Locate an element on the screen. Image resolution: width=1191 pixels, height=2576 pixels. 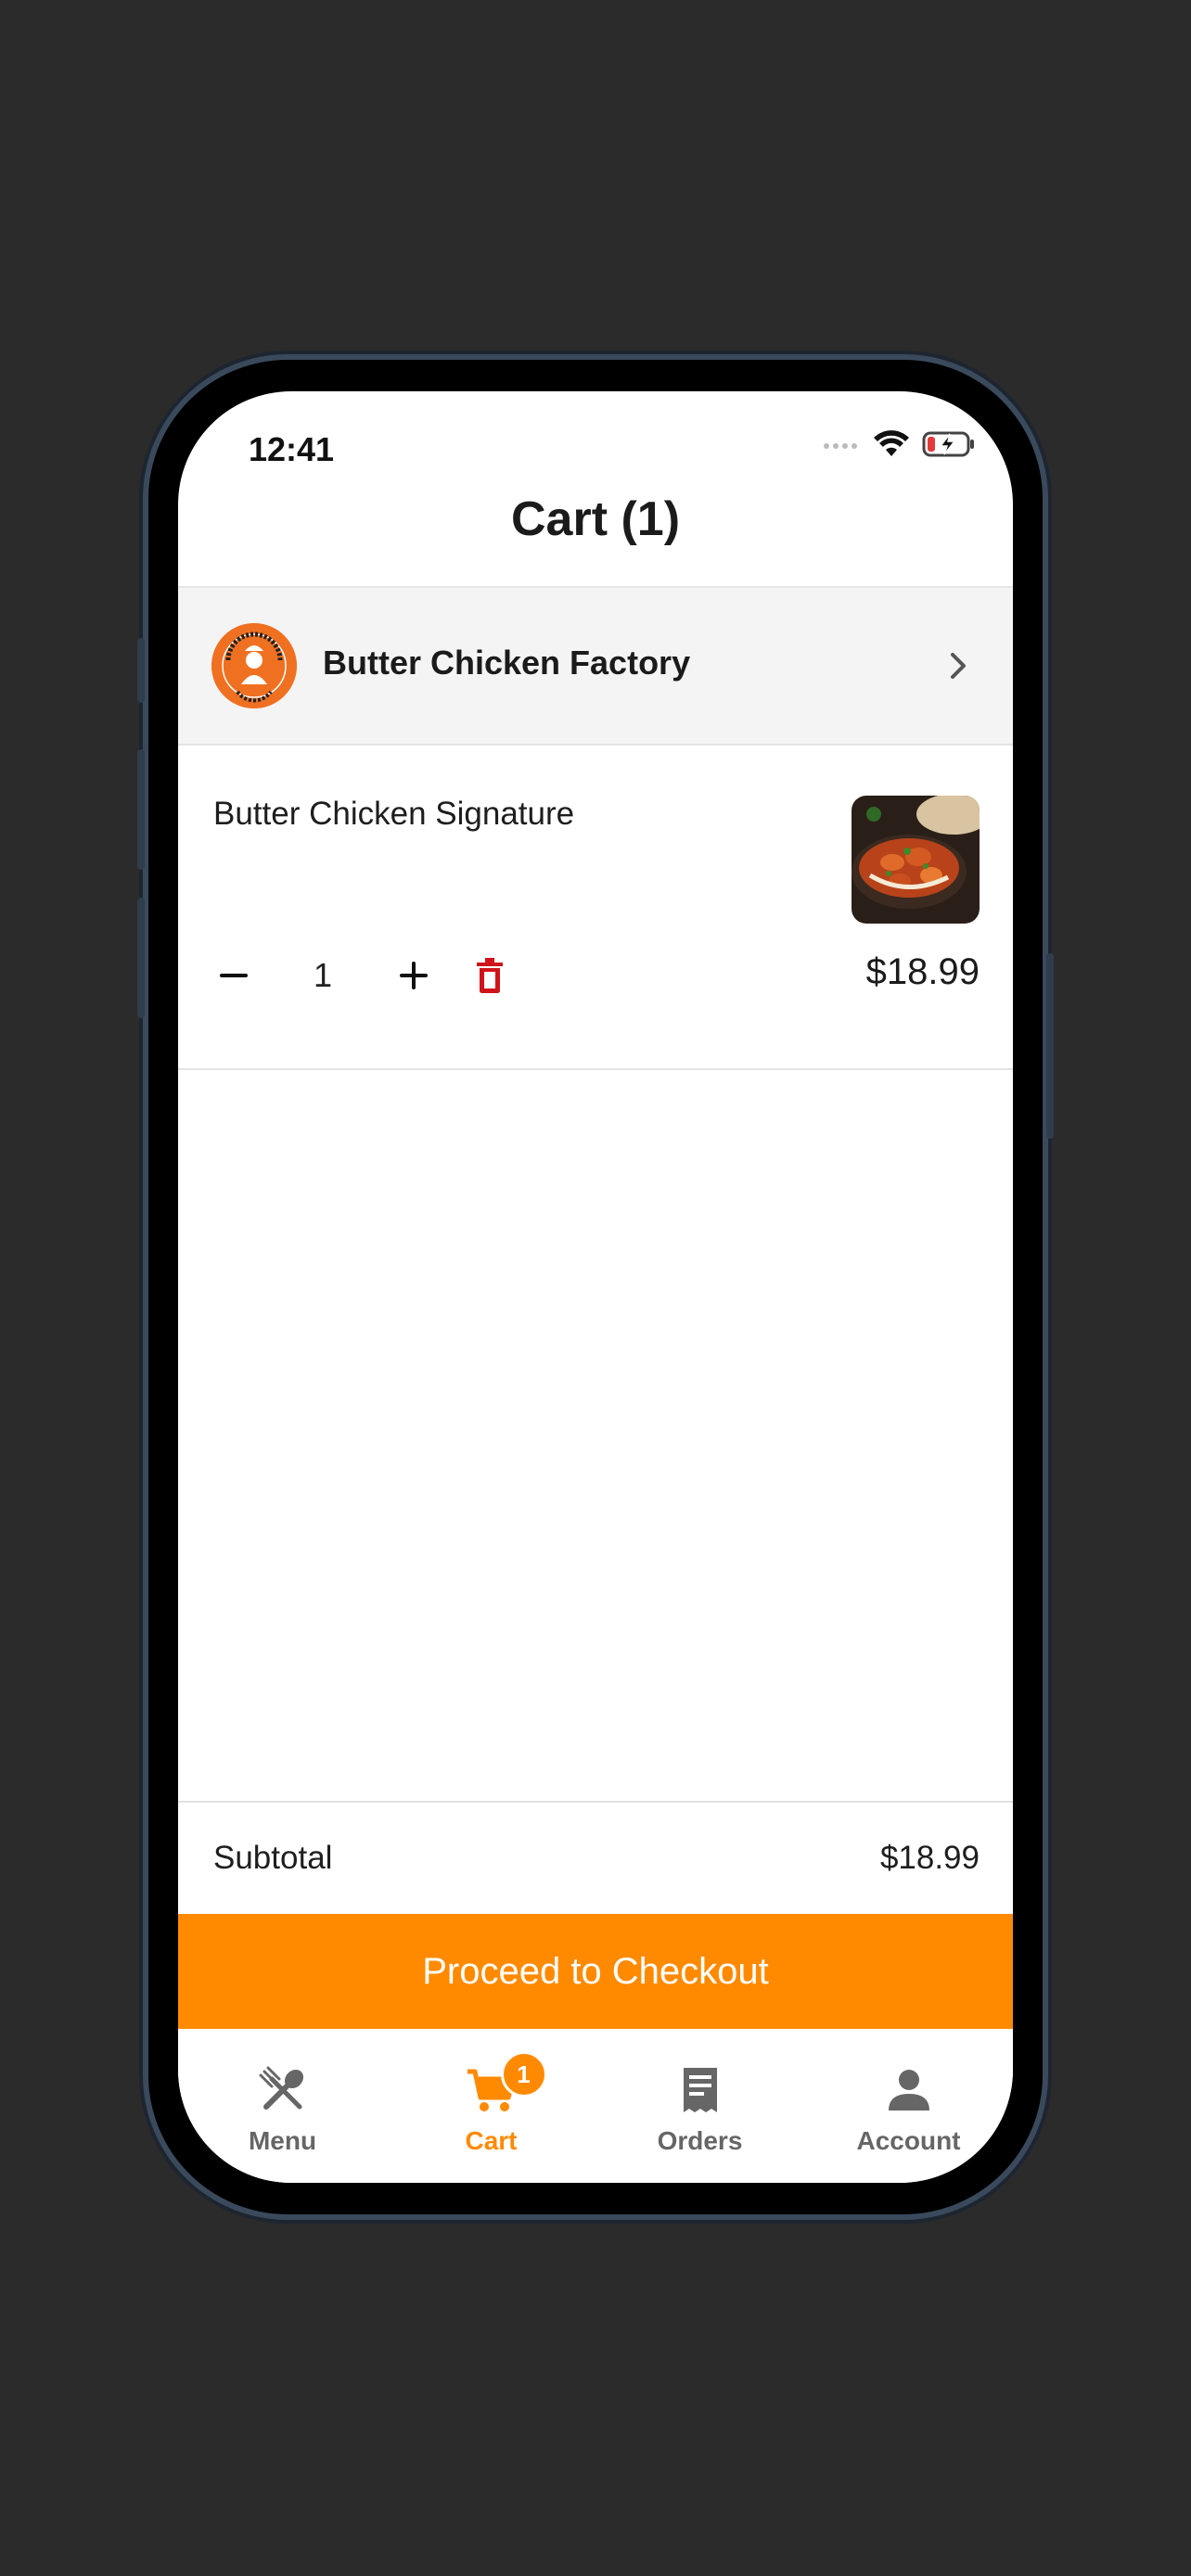
receipt-icon is located at coordinates (700, 2090).